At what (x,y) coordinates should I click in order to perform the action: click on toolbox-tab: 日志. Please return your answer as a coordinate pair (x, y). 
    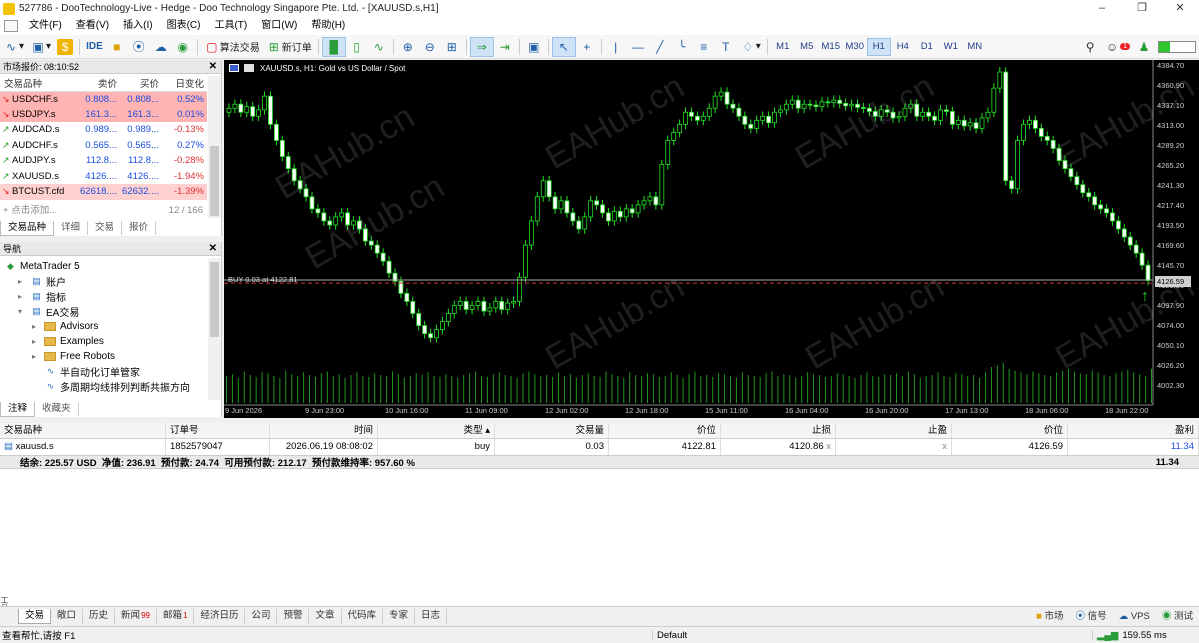
    Looking at the image, I should click on (431, 616).